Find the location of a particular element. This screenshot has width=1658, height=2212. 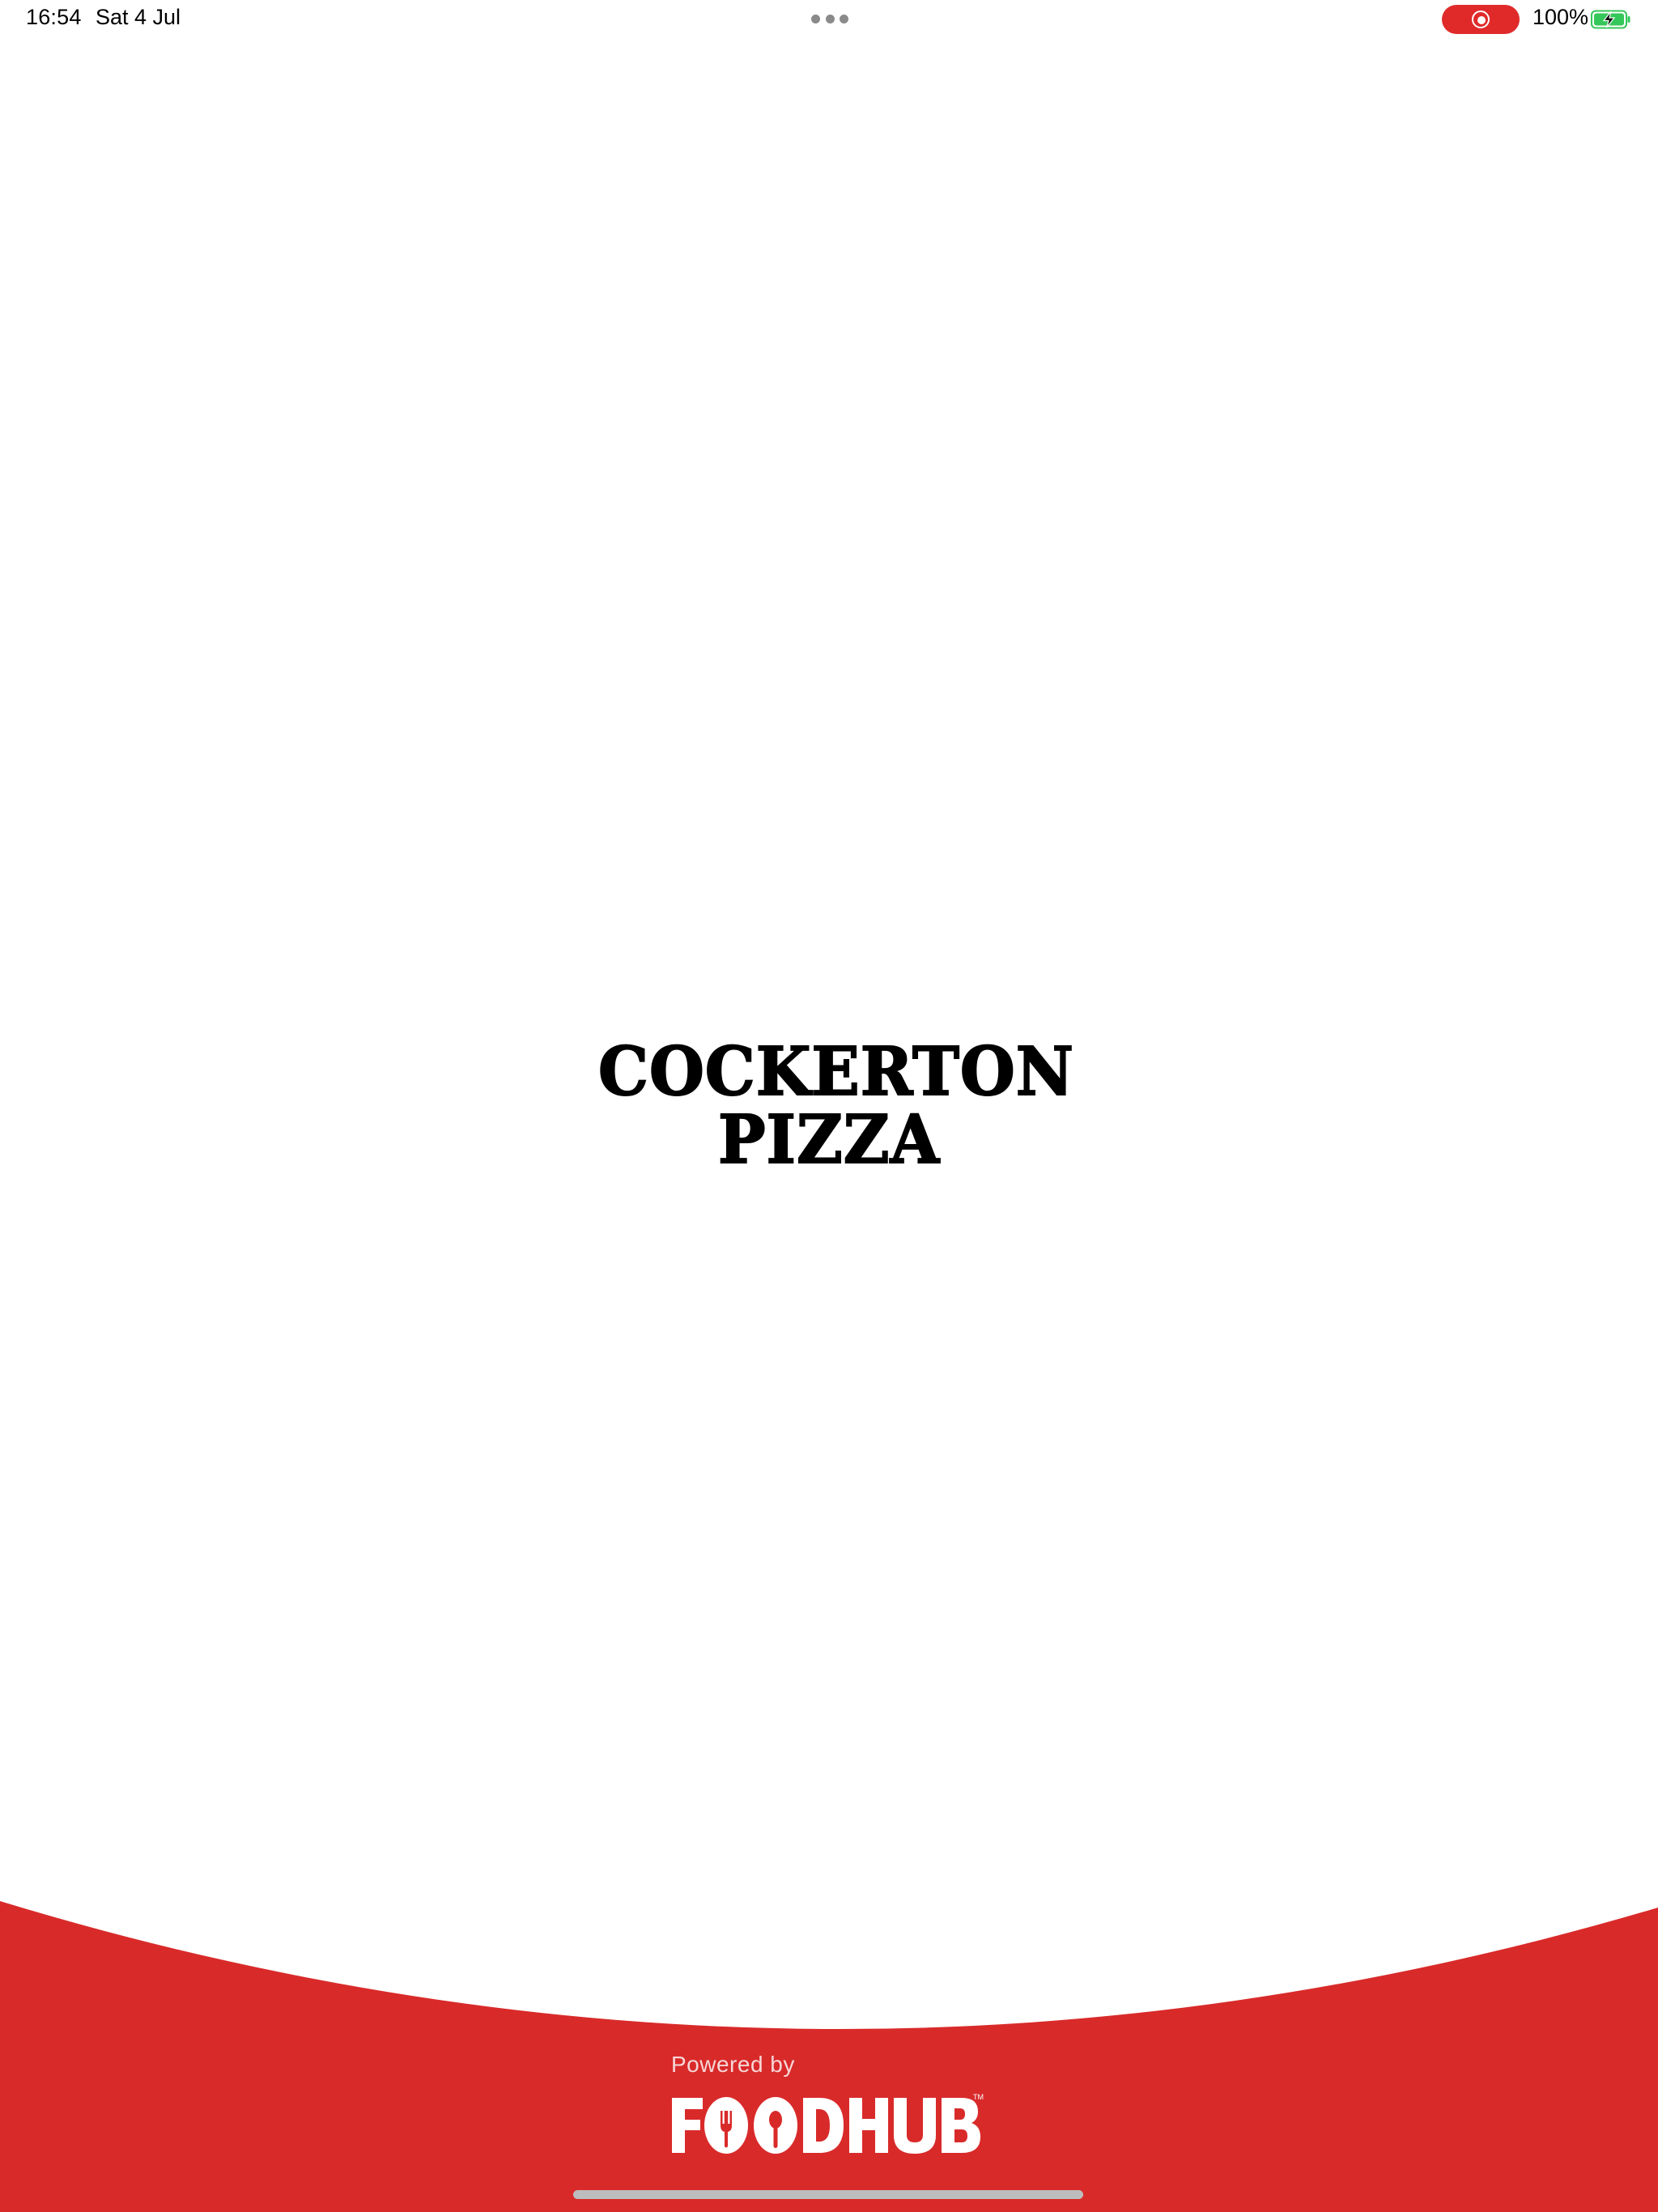

battery-percentage: 100% is located at coordinates (1561, 17).